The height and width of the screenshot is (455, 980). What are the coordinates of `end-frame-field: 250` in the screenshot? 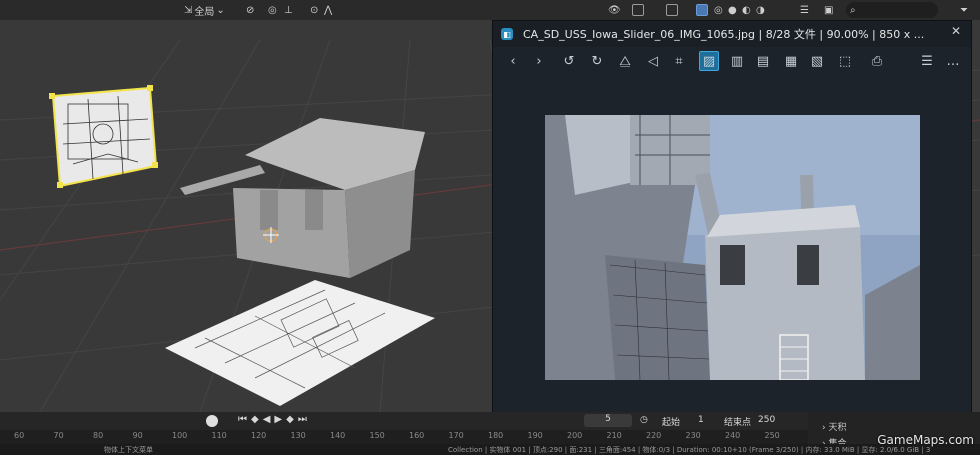 It's located at (766, 420).